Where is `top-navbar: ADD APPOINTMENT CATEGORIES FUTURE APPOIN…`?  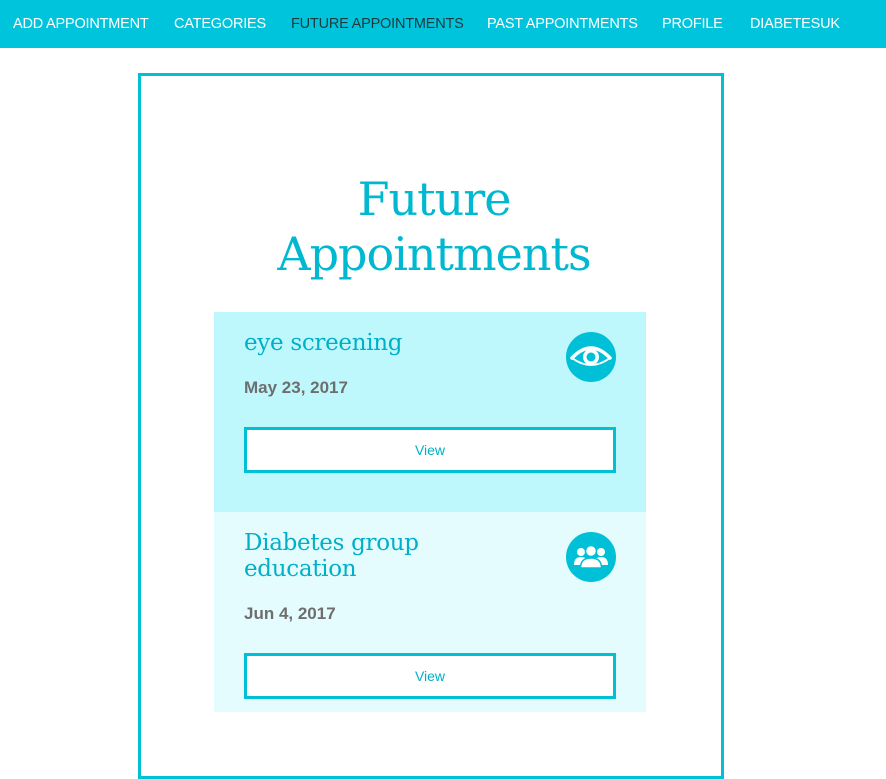
top-navbar: ADD APPOINTMENT CATEGORIES FUTURE APPOIN… is located at coordinates (443, 24).